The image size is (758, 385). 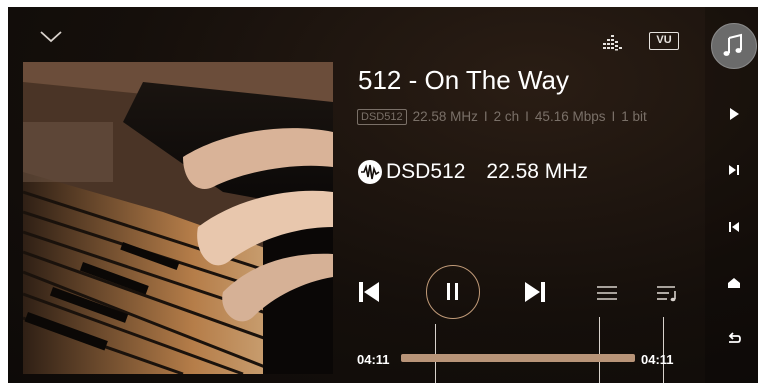 I want to click on waveform-icon, so click(x=370, y=172).